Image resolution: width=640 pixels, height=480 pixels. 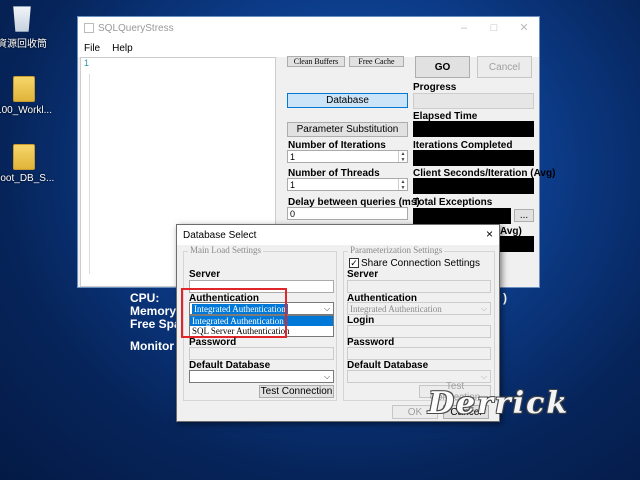 What do you see at coordinates (515, 244) in the screenshot?
I see `avg-display` at bounding box center [515, 244].